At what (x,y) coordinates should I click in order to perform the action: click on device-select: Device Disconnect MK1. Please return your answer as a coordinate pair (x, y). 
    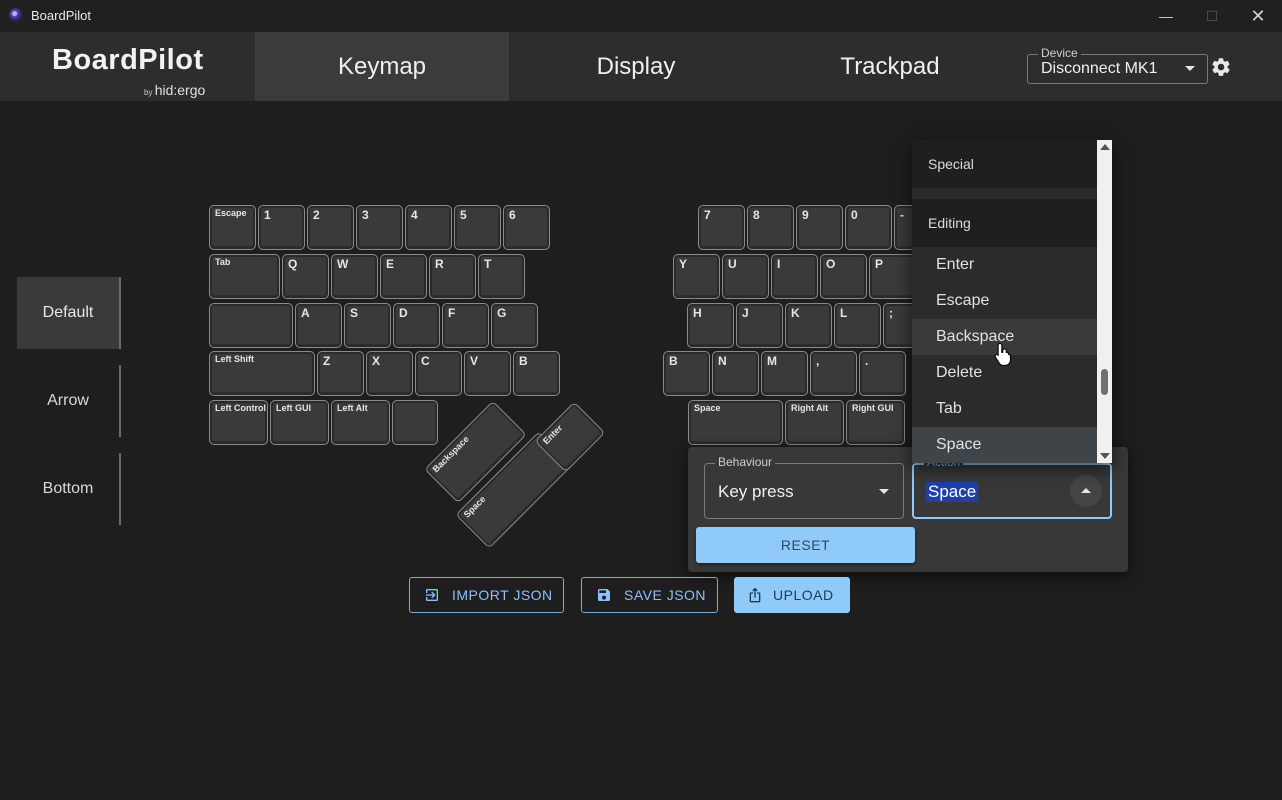
    Looking at the image, I should click on (1117, 65).